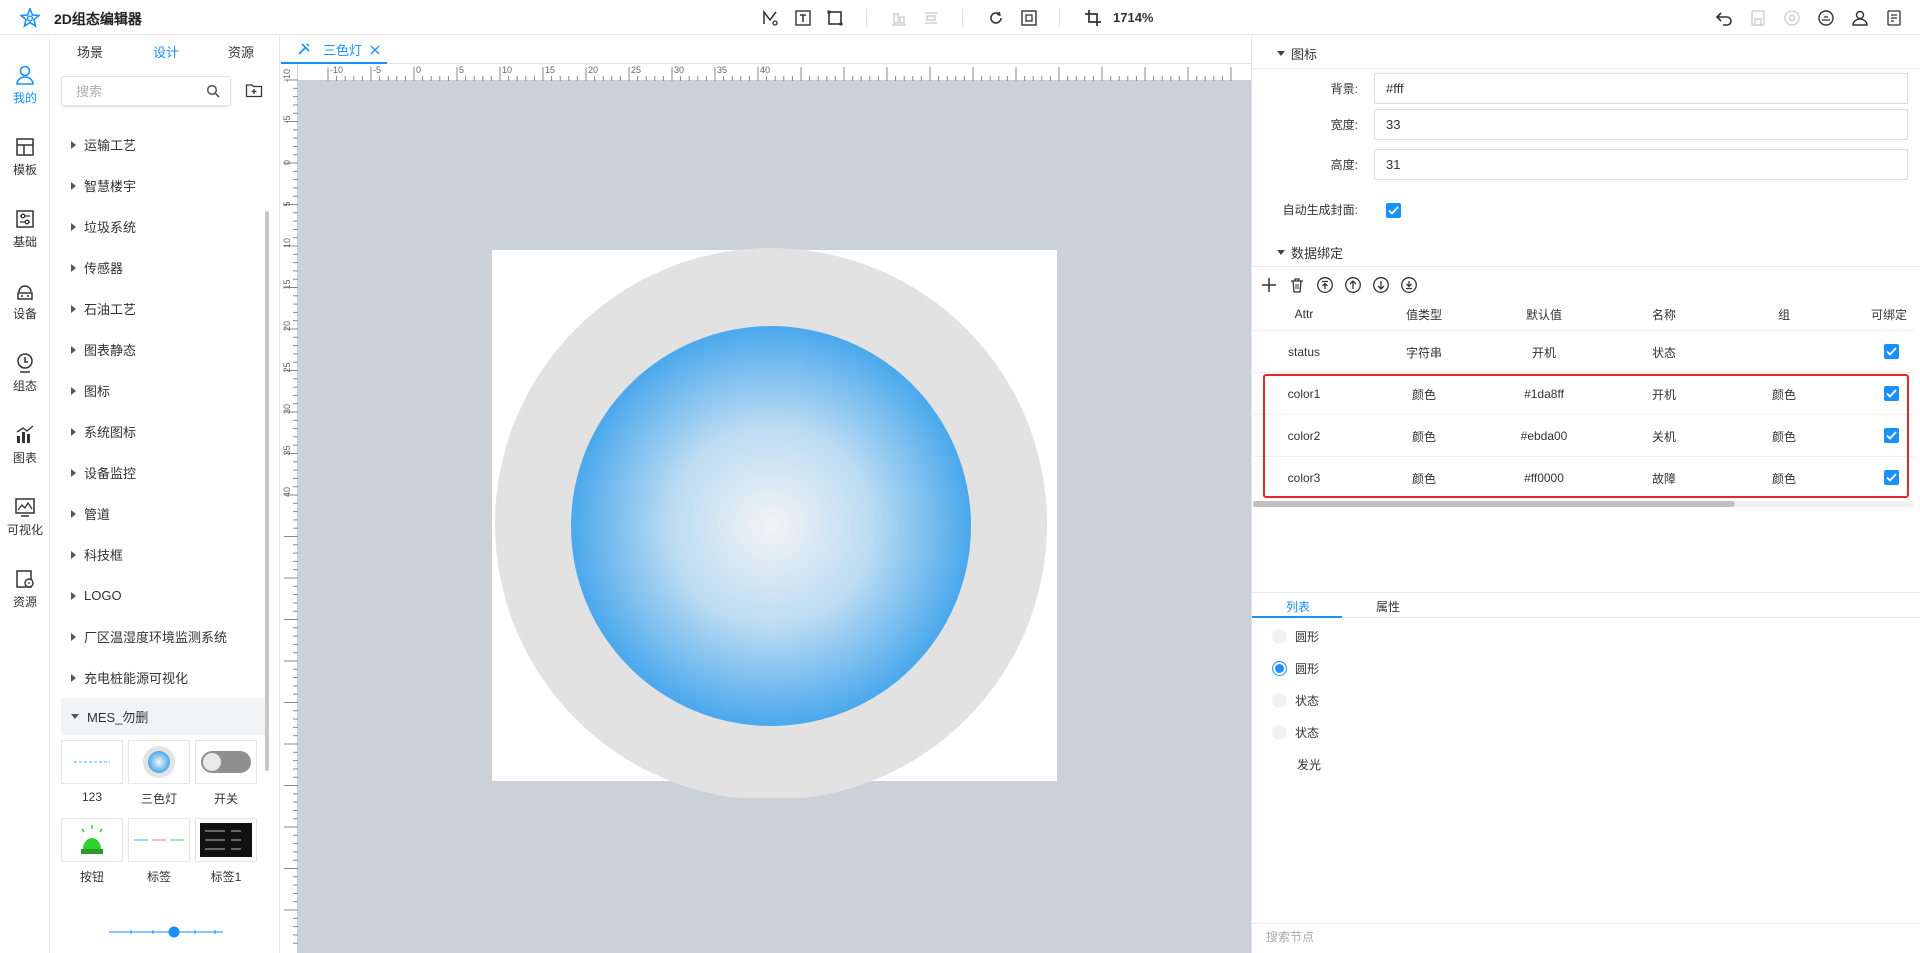 Image resolution: width=1920 pixels, height=953 pixels. What do you see at coordinates (226, 773) in the screenshot?
I see `component-item: 开关` at bounding box center [226, 773].